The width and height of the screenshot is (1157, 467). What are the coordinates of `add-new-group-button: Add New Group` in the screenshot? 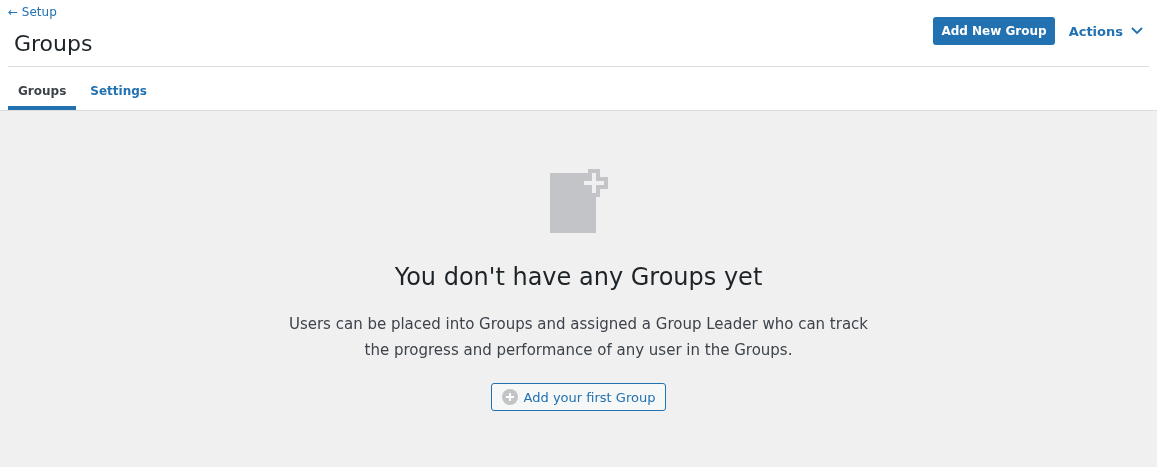 It's located at (994, 31).